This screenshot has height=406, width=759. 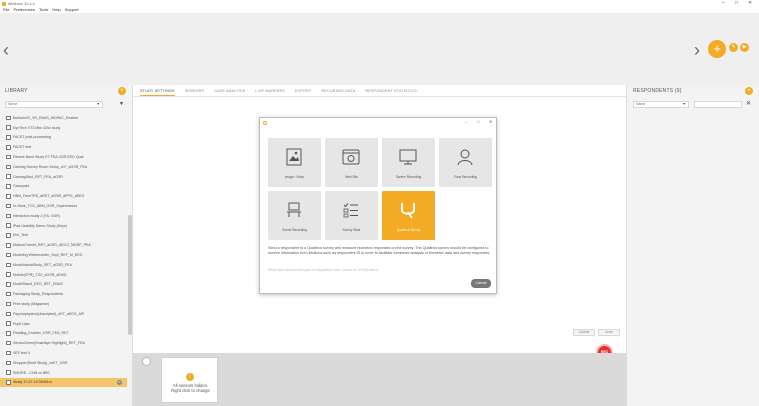 What do you see at coordinates (63, 373) in the screenshot?
I see `study-item: › SMORE - CNN vs BBC` at bounding box center [63, 373].